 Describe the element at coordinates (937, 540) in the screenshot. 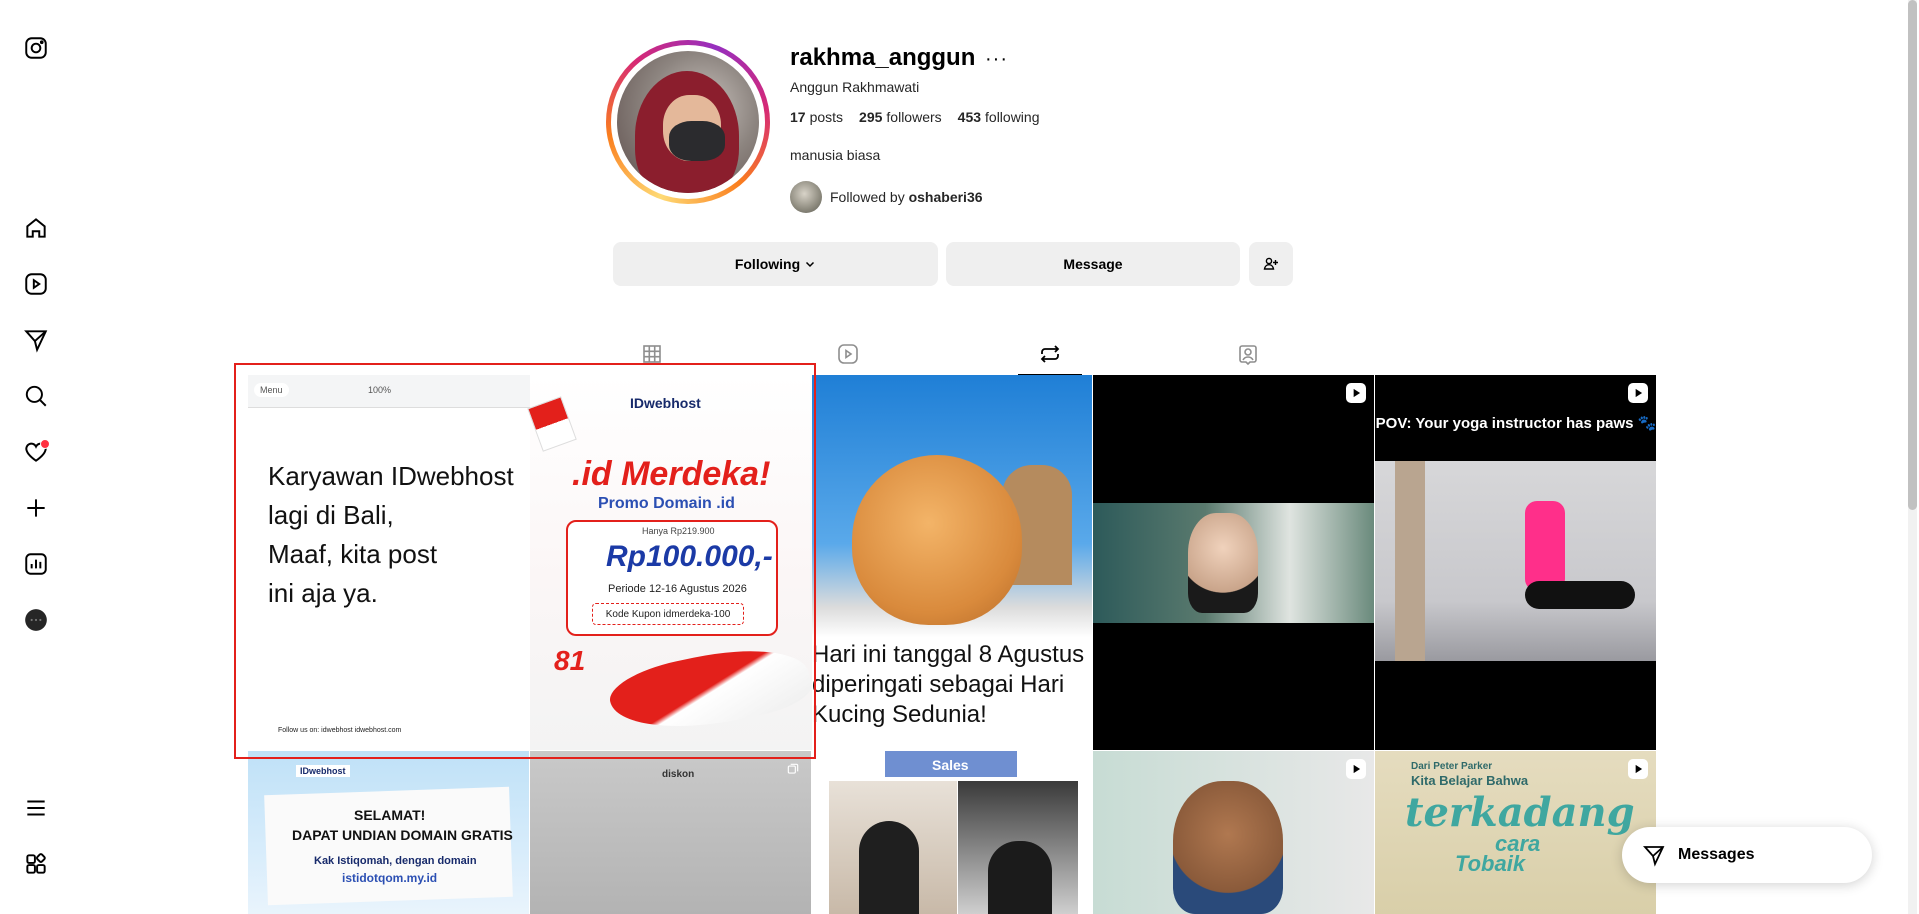

I see `cat-image` at that location.